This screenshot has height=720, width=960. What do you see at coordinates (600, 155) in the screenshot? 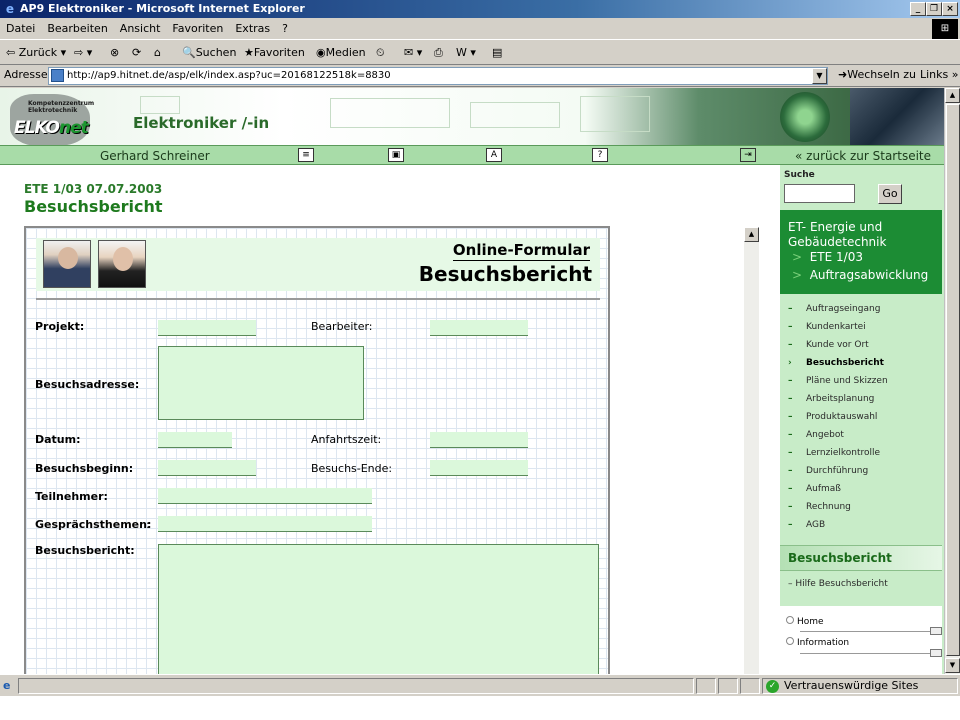
I see `help-icon: ?` at bounding box center [600, 155].